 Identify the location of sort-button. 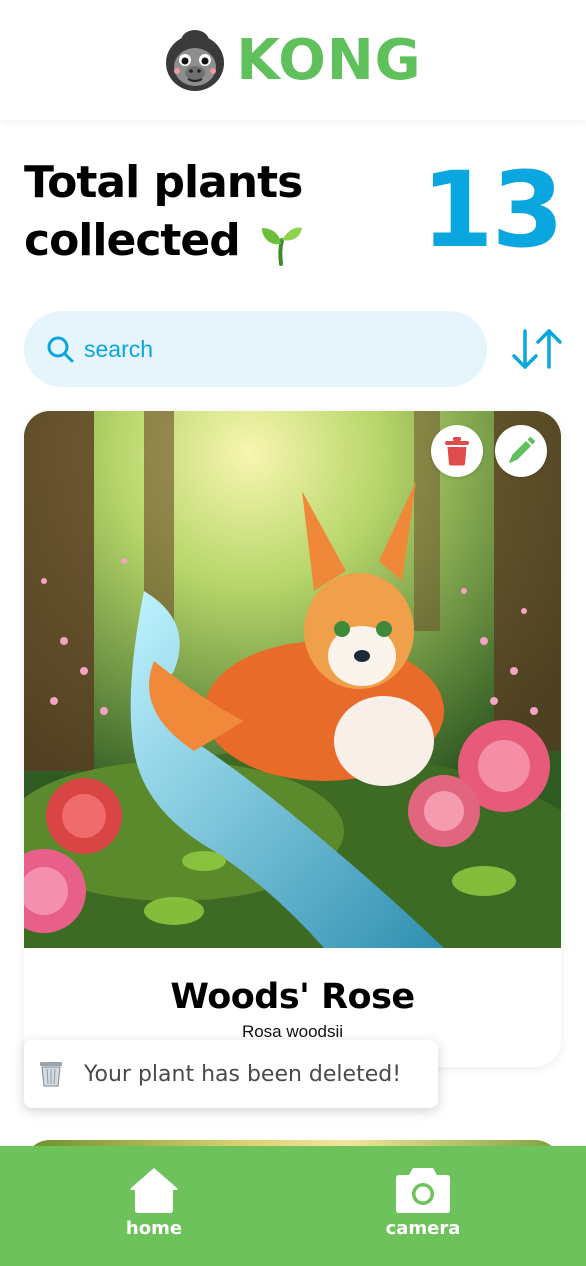
(537, 349).